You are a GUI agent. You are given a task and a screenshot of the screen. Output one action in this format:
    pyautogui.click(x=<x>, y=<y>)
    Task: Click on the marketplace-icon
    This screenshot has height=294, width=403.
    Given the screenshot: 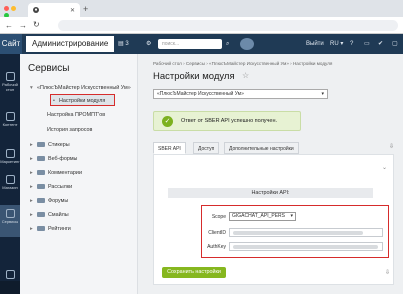 What is the action you would take?
    pyautogui.click(x=10, y=274)
    